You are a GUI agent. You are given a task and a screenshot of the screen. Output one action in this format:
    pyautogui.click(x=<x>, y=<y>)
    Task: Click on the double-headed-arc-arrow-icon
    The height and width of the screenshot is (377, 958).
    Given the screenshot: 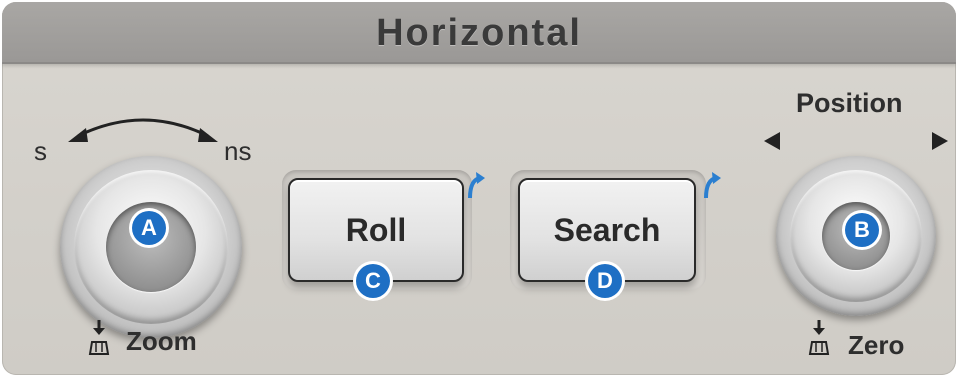 What is the action you would take?
    pyautogui.click(x=143, y=130)
    